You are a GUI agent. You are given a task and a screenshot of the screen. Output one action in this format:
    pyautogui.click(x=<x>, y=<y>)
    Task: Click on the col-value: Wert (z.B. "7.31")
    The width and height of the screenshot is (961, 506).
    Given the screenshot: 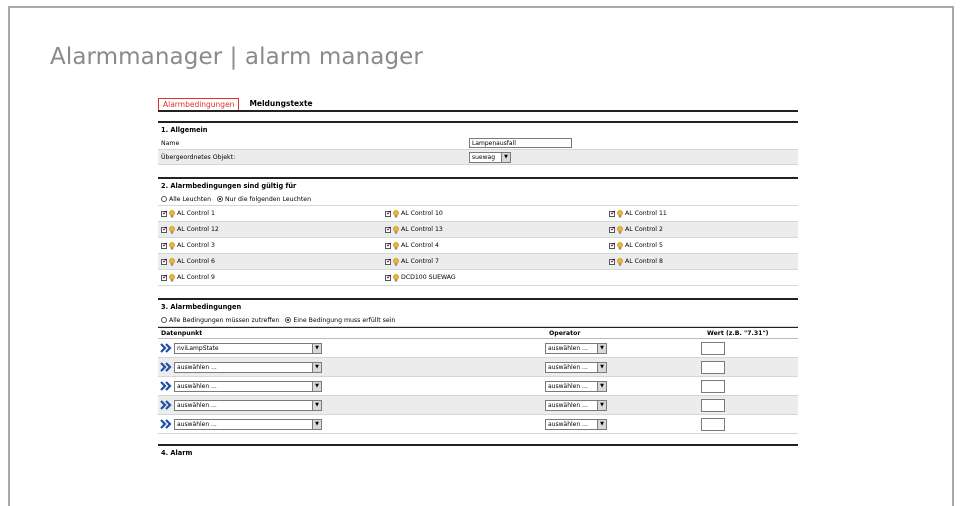 What is the action you would take?
    pyautogui.click(x=738, y=333)
    